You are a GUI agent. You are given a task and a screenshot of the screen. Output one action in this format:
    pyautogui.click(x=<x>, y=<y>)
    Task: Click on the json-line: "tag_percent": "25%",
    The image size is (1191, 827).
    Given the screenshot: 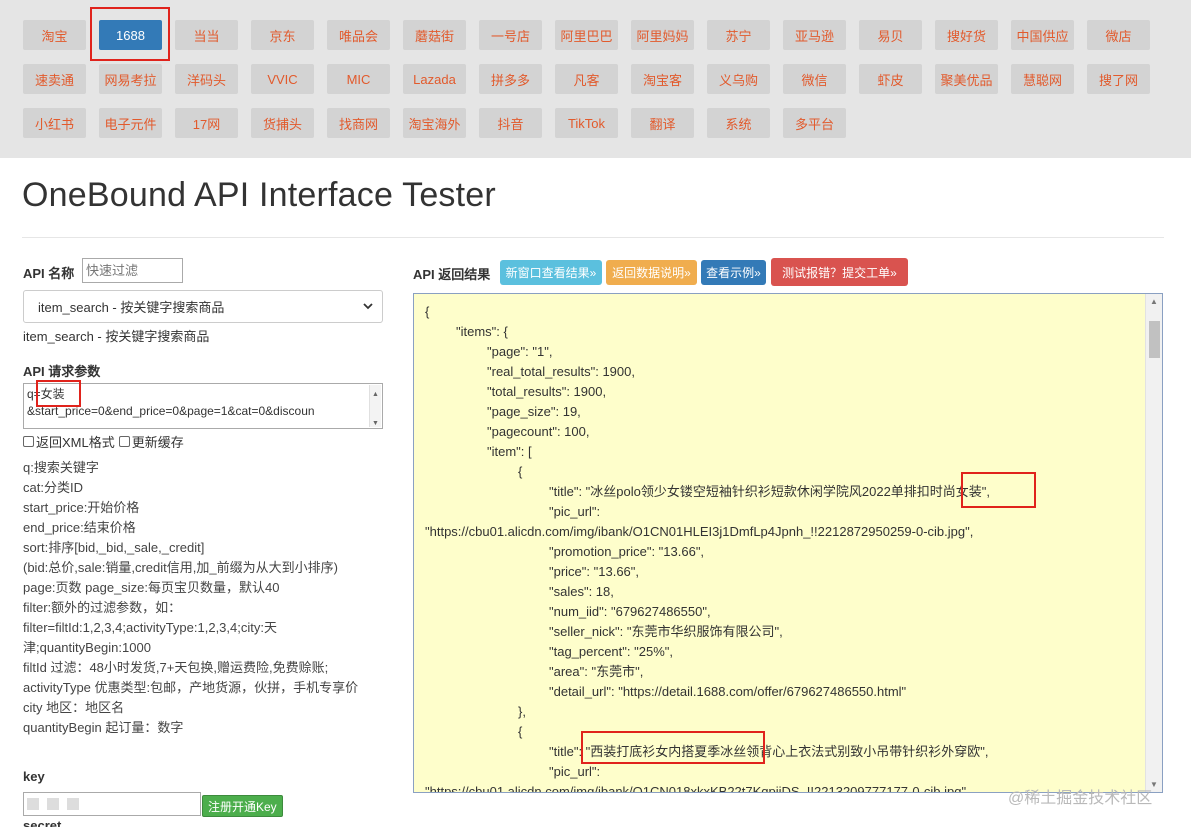 What is the action you would take?
    pyautogui.click(x=611, y=651)
    